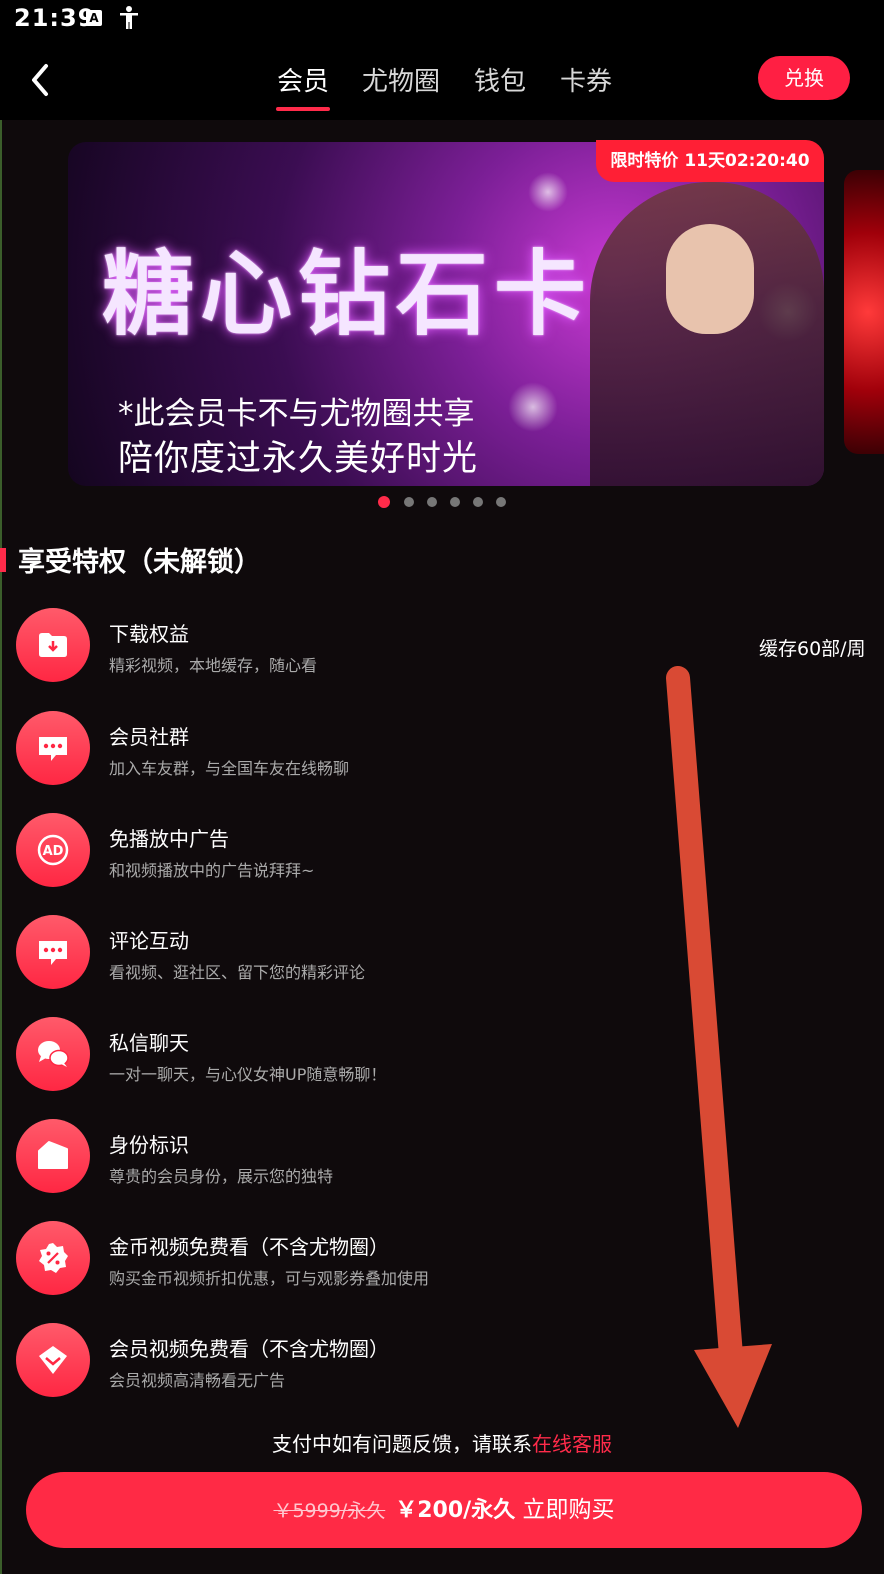 The height and width of the screenshot is (1574, 884). What do you see at coordinates (568, 1510) in the screenshot?
I see `buy-action-label: 立即购买` at bounding box center [568, 1510].